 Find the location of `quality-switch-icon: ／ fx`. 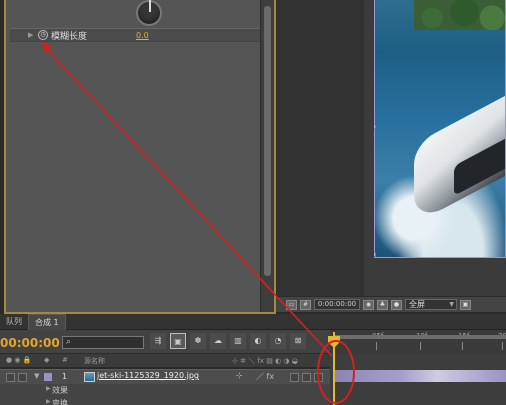

quality-switch-icon: ／ fx is located at coordinates (265, 376).